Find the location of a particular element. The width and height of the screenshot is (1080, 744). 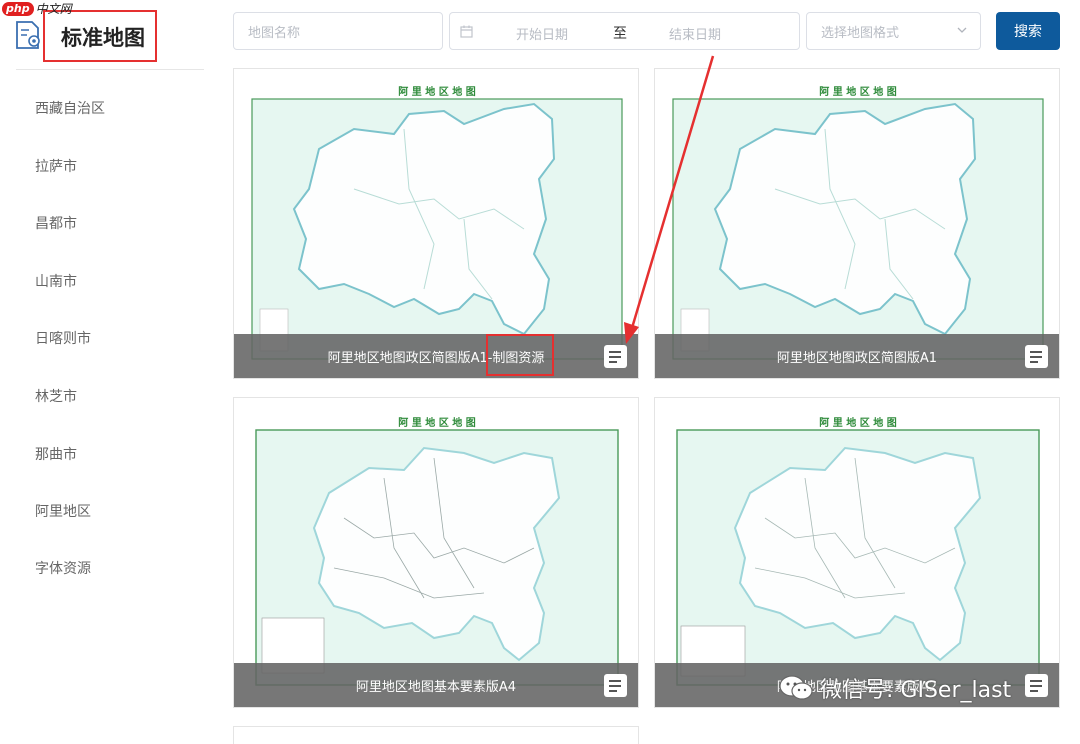

annotation-arrow is located at coordinates (669, 199).